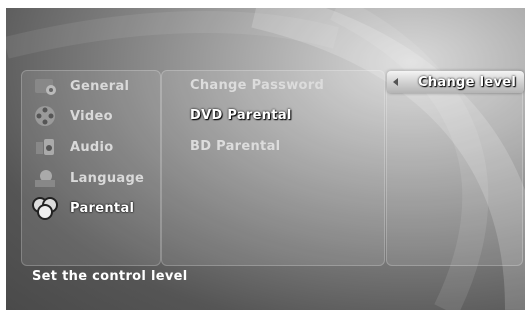  What do you see at coordinates (110, 276) in the screenshot?
I see `status-text: Set the control level` at bounding box center [110, 276].